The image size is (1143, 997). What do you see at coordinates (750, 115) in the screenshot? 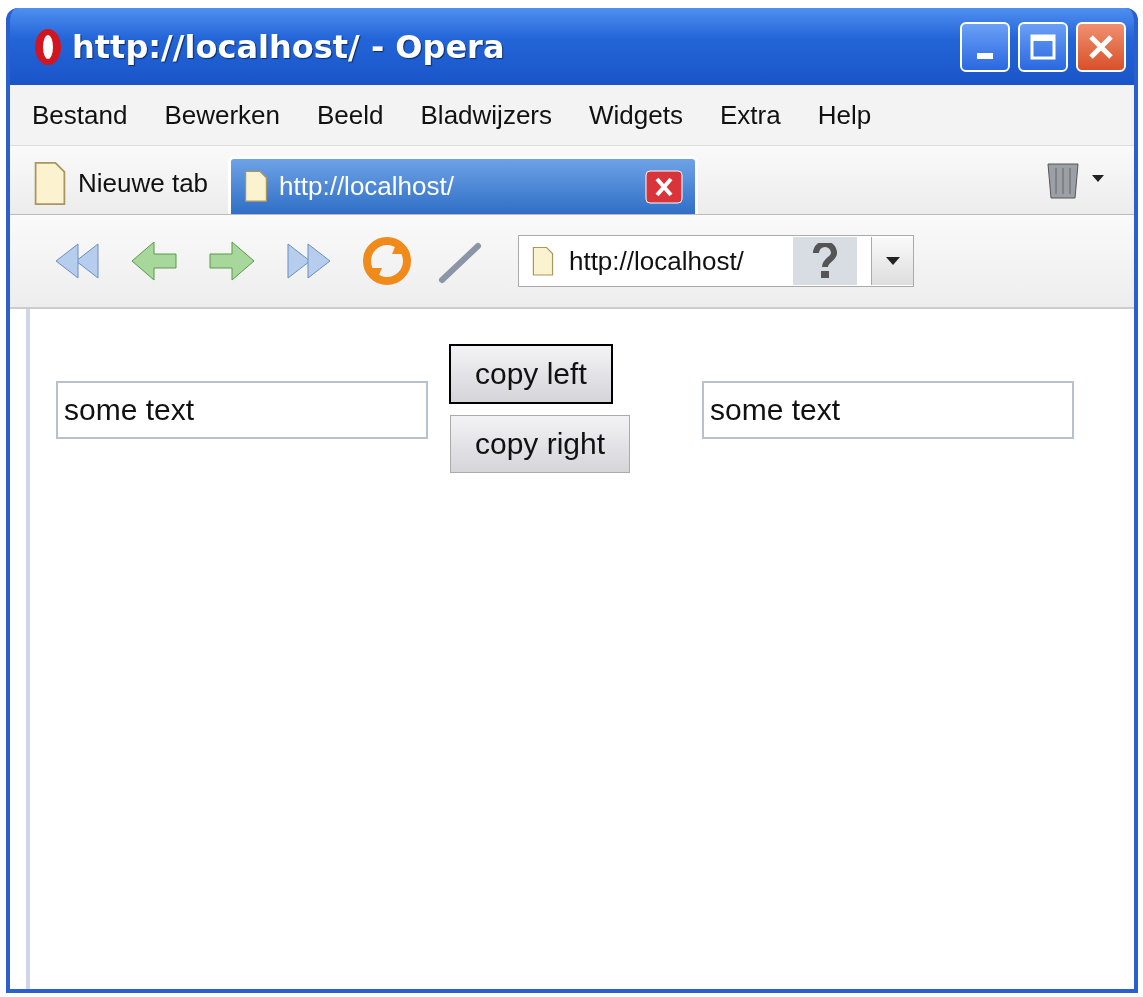
I see `menu-item: Extra` at bounding box center [750, 115].